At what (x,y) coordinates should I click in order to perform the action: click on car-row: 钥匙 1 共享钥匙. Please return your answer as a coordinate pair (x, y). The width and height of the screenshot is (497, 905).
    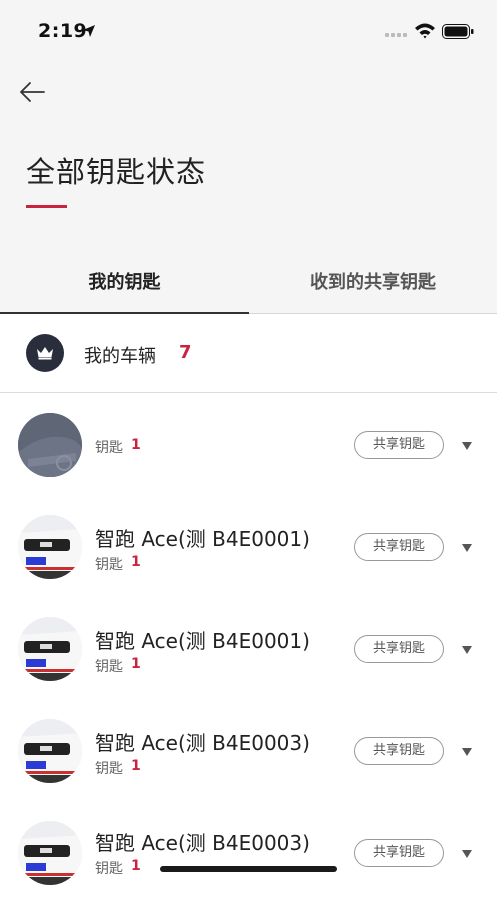
    Looking at the image, I should click on (248, 446).